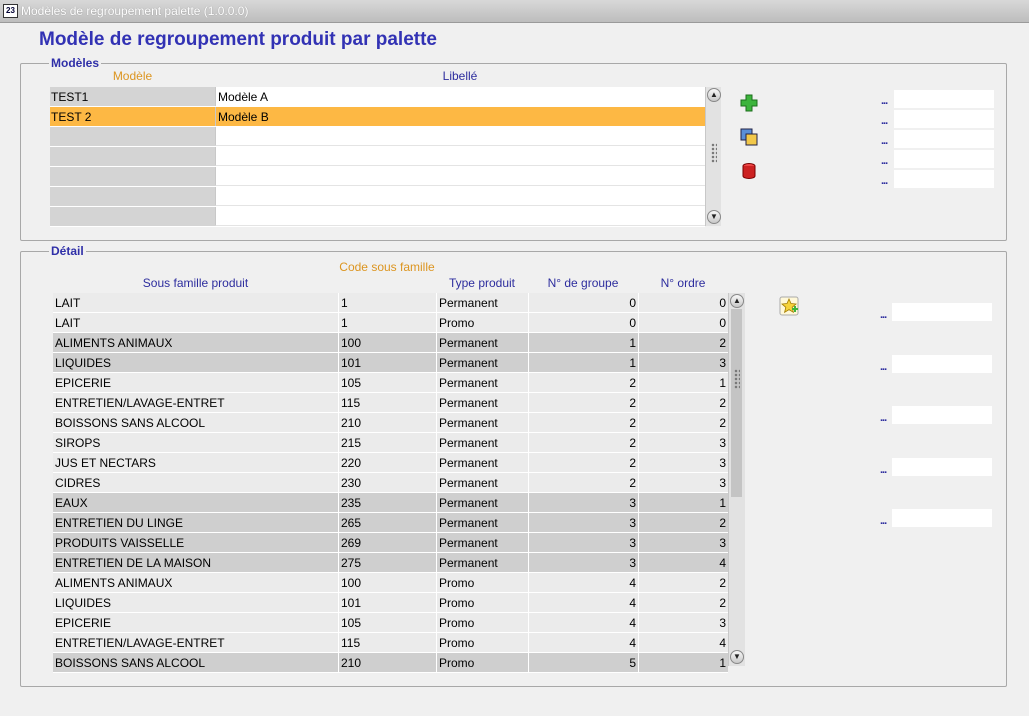 Image resolution: width=1029 pixels, height=716 pixels. I want to click on order-cell: 0, so click(683, 322).